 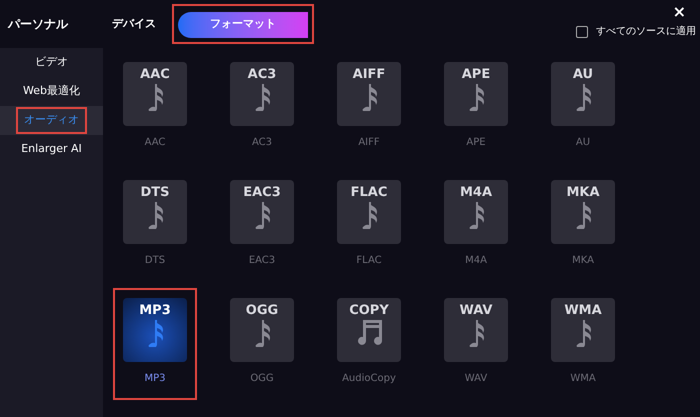 I want to click on format-name: AIFF, so click(x=369, y=74).